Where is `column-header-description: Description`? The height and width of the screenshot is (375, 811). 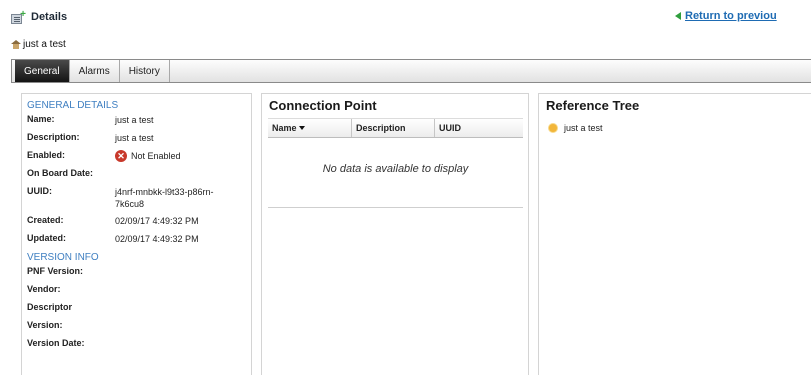 column-header-description: Description is located at coordinates (393, 128).